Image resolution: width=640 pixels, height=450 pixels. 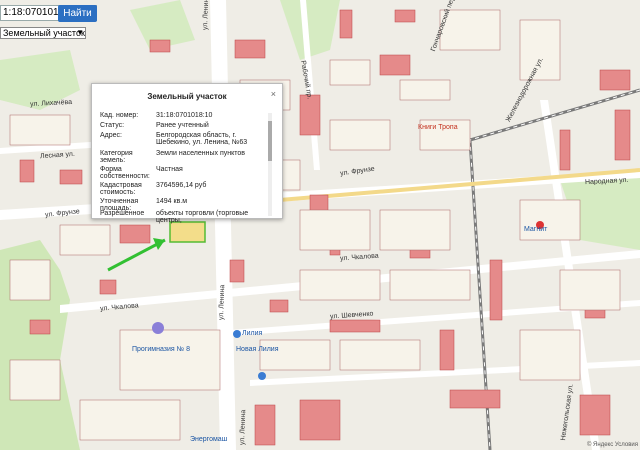 I want to click on popup-value: Ранее учтенный, so click(x=182, y=125).